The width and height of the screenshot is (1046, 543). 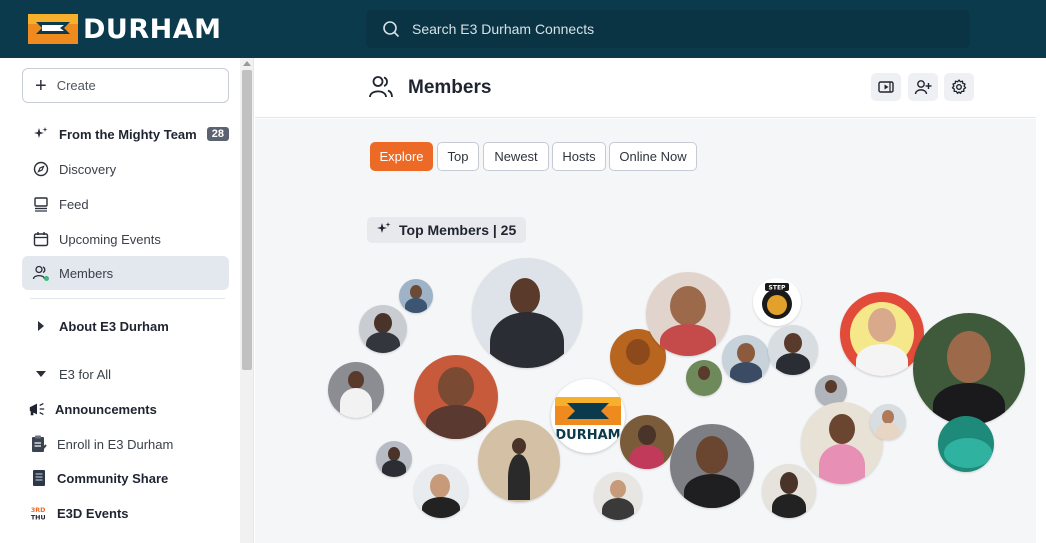 I want to click on sidebar-item-announcements: Announcements, so click(x=125, y=409).